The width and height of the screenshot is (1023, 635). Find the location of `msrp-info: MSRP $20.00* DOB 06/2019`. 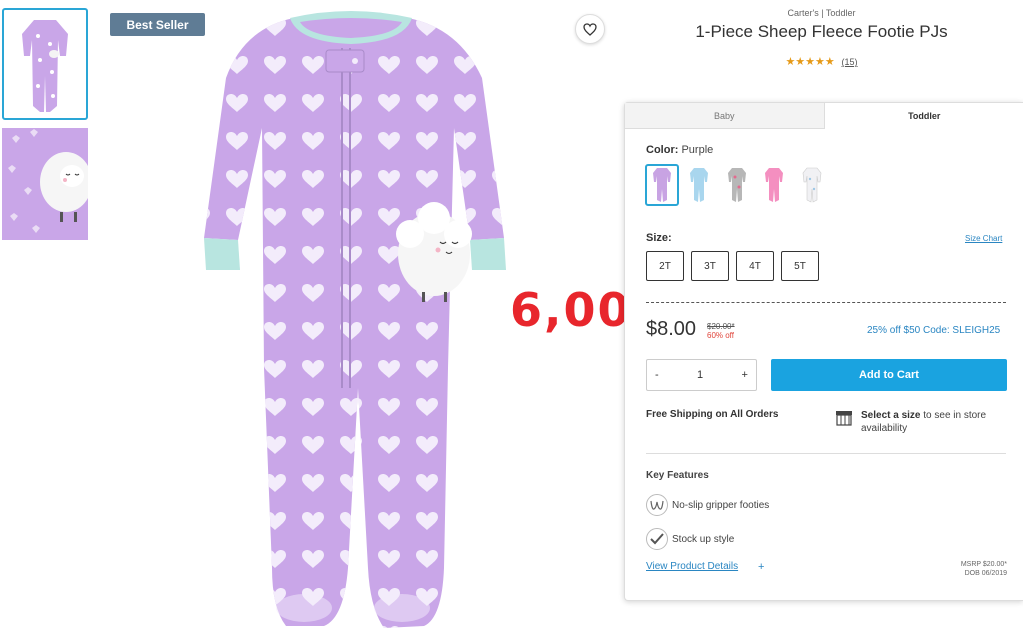

msrp-info: MSRP $20.00* DOB 06/2019 is located at coordinates (966, 569).